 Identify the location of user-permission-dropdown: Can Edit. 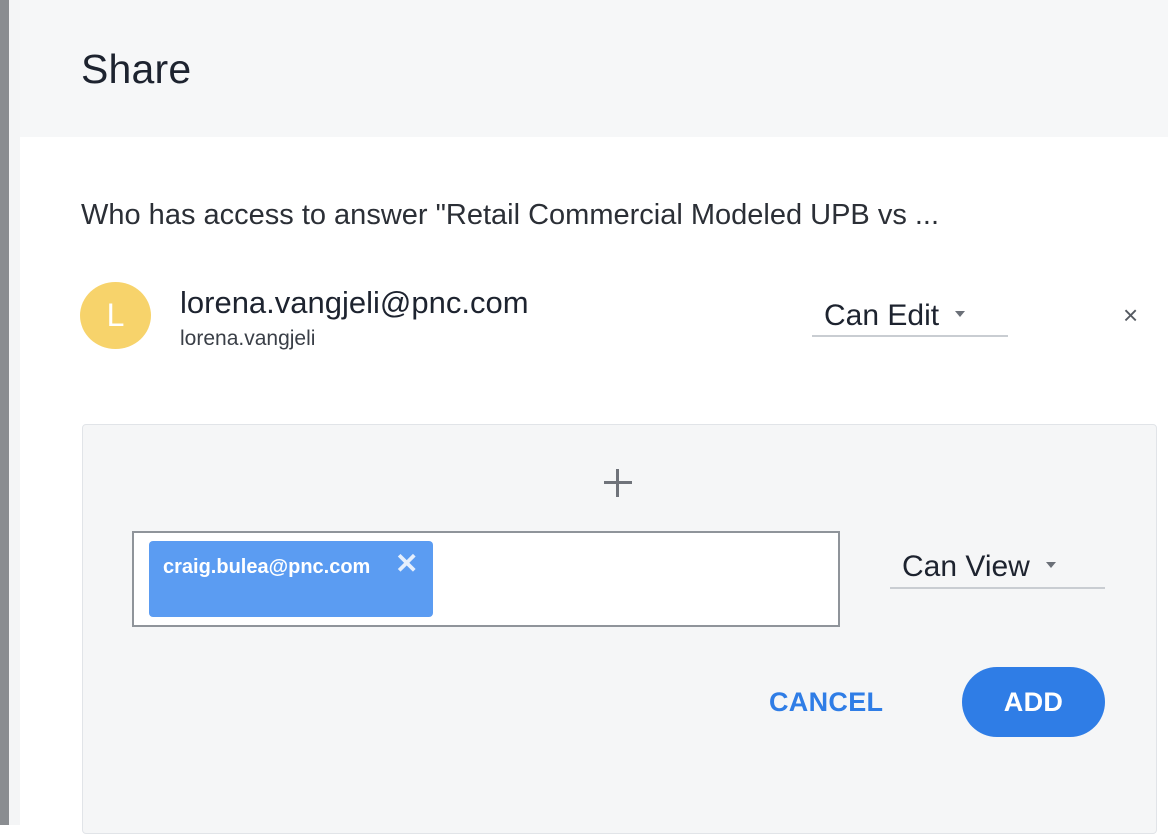
(910, 317).